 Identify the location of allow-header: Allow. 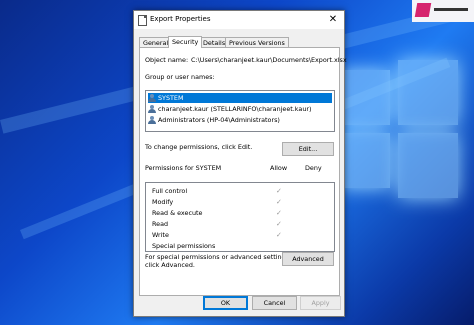
(279, 168).